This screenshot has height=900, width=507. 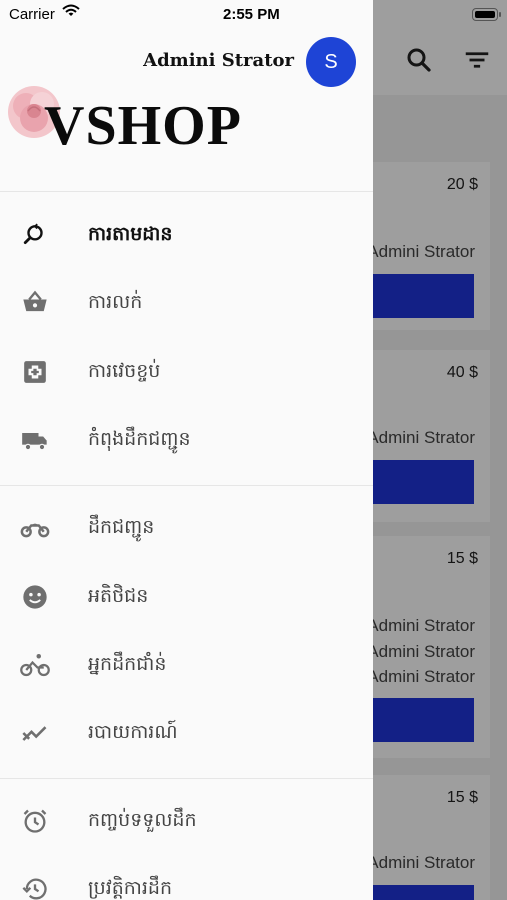 I want to click on menu-item-reports: របាយការណ៍, so click(x=186, y=732).